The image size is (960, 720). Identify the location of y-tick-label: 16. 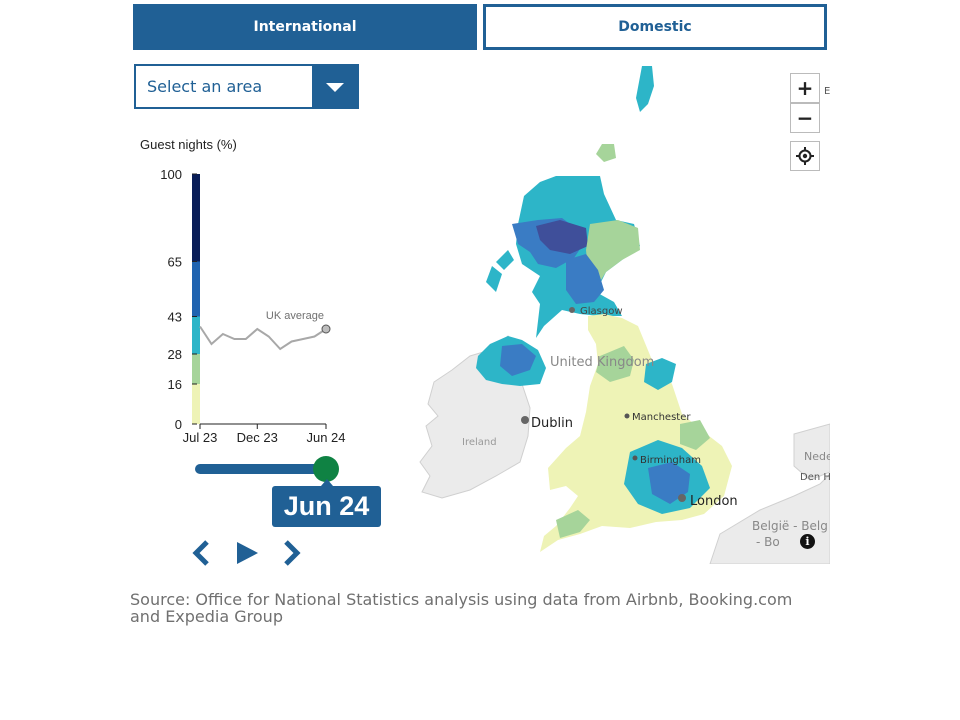
(175, 384).